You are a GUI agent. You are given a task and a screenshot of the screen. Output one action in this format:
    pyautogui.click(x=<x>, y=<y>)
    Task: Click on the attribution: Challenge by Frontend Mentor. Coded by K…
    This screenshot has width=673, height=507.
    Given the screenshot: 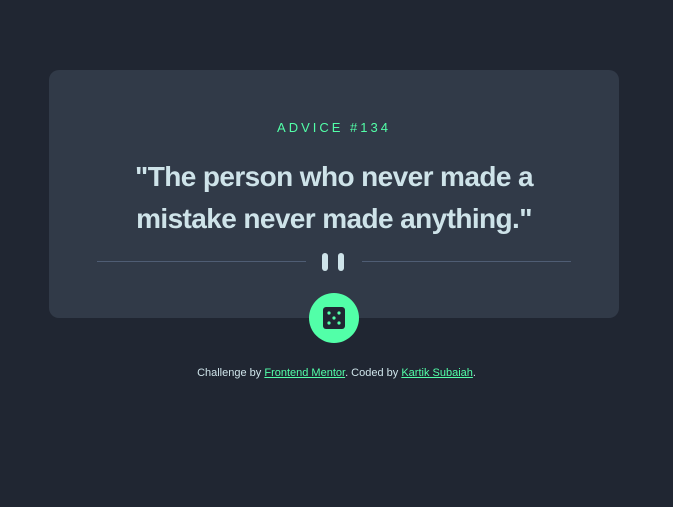 What is the action you would take?
    pyautogui.click(x=336, y=373)
    